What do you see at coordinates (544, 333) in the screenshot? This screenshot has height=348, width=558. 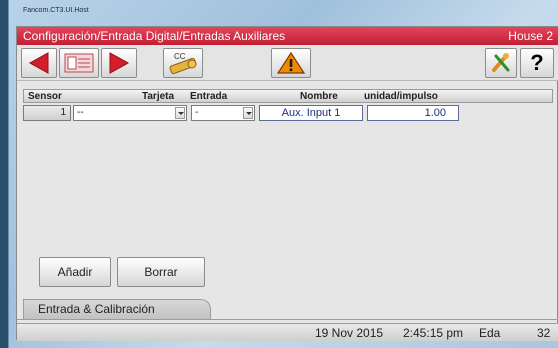 I see `status-number: 32` at bounding box center [544, 333].